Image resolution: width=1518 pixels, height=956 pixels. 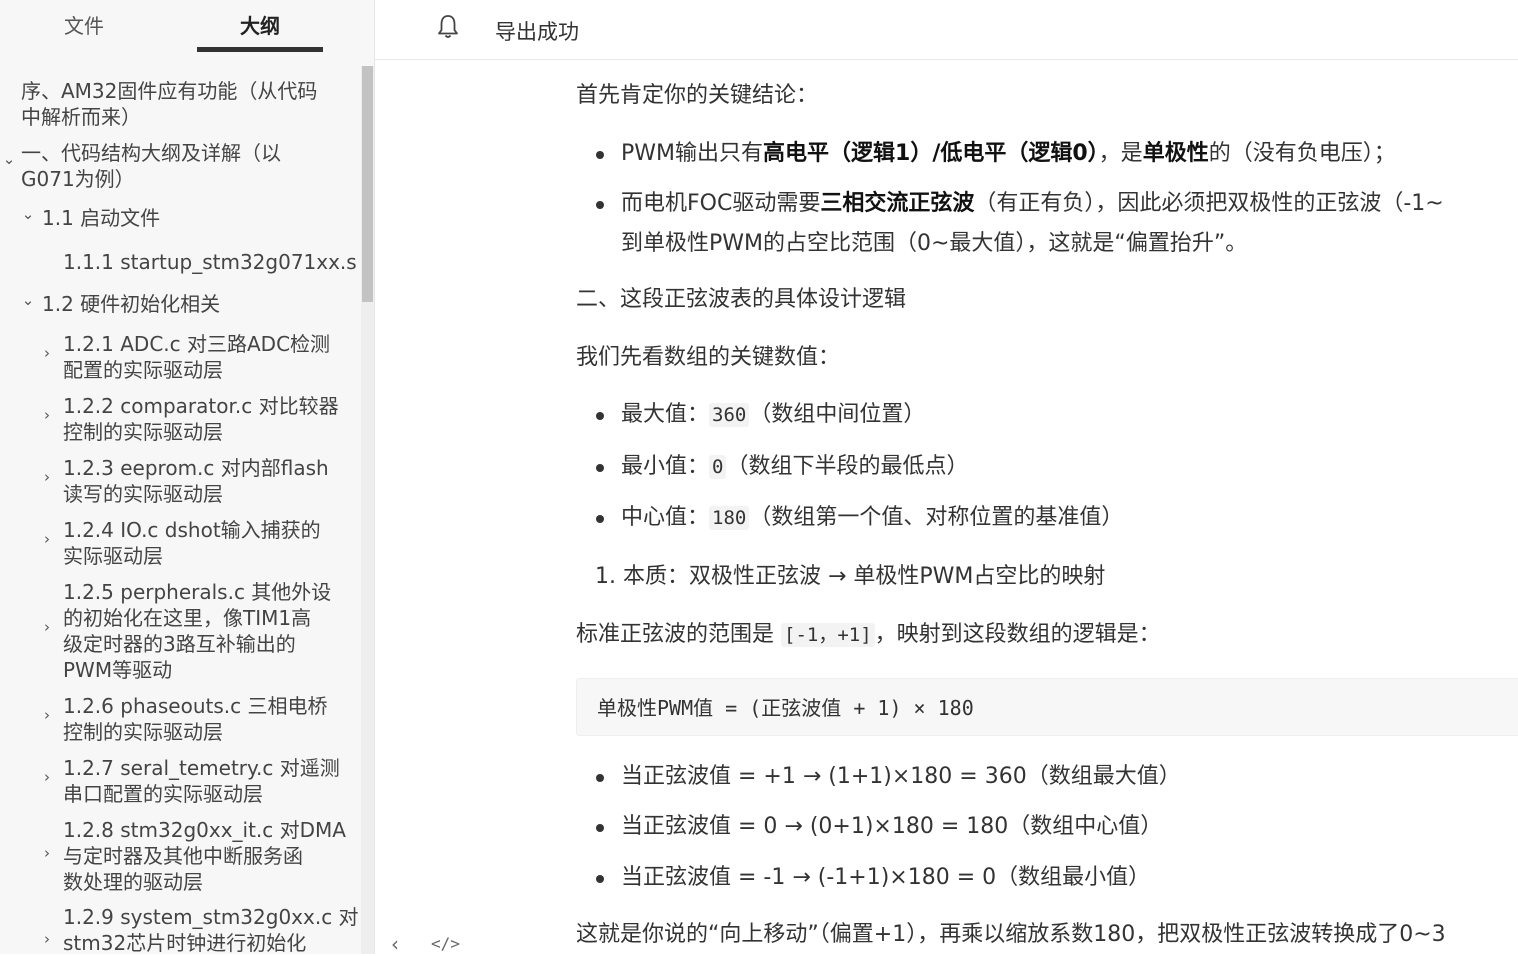 What do you see at coordinates (260, 24) in the screenshot?
I see `tab-outline: 大纲` at bounding box center [260, 24].